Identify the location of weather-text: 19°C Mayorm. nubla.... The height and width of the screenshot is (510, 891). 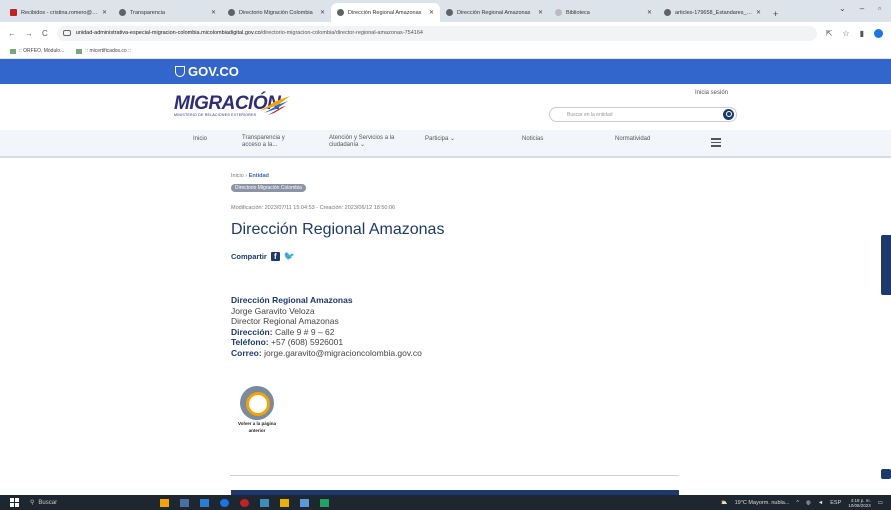
(762, 503).